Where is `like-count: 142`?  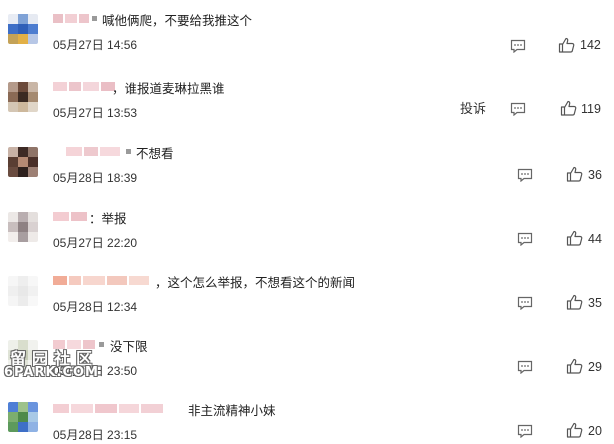
like-count: 142 is located at coordinates (590, 45).